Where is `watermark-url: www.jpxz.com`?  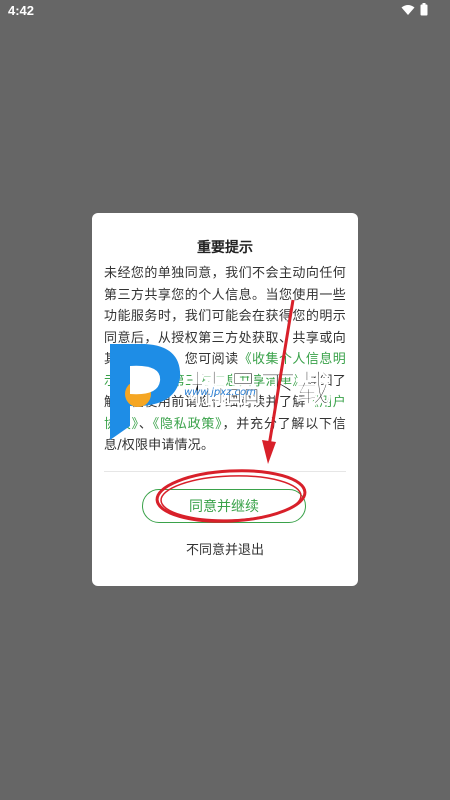 watermark-url: www.jpxz.com is located at coordinates (220, 392).